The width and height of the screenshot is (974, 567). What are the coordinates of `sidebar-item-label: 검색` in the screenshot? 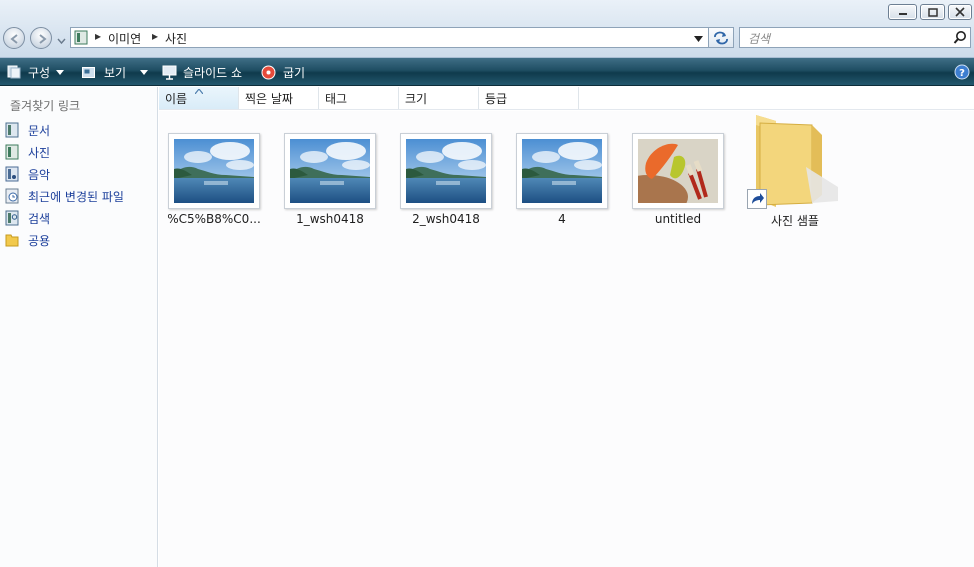 It's located at (39, 218).